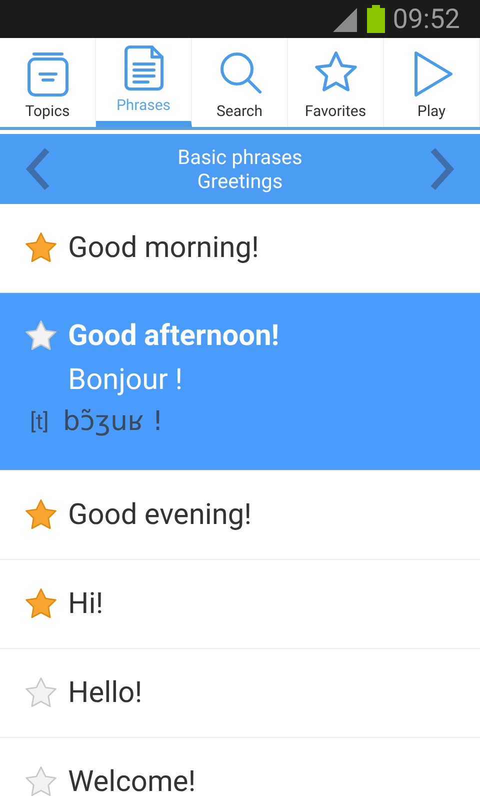  Describe the element at coordinates (432, 82) in the screenshot. I see `nav-tab: Play` at that location.